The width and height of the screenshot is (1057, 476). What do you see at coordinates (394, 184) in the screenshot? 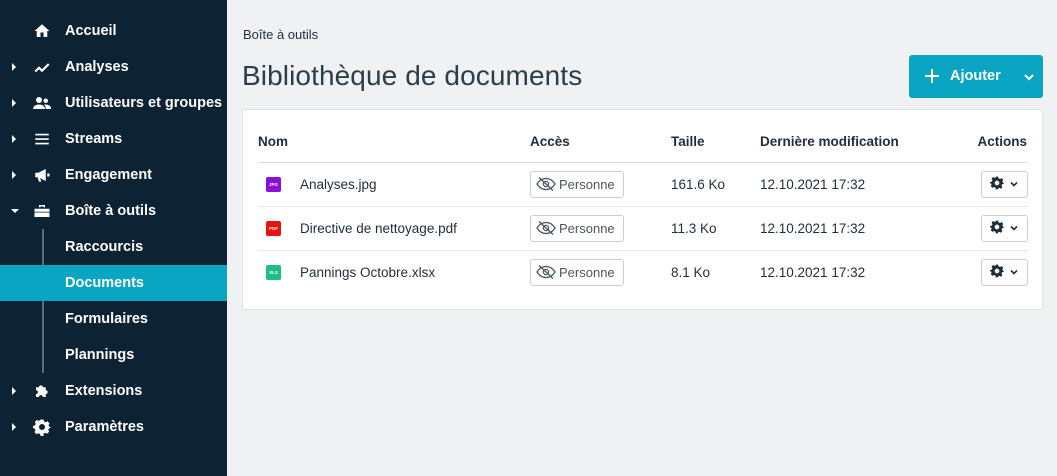
I see `cell-name: JPG Analyses.jpg` at bounding box center [394, 184].